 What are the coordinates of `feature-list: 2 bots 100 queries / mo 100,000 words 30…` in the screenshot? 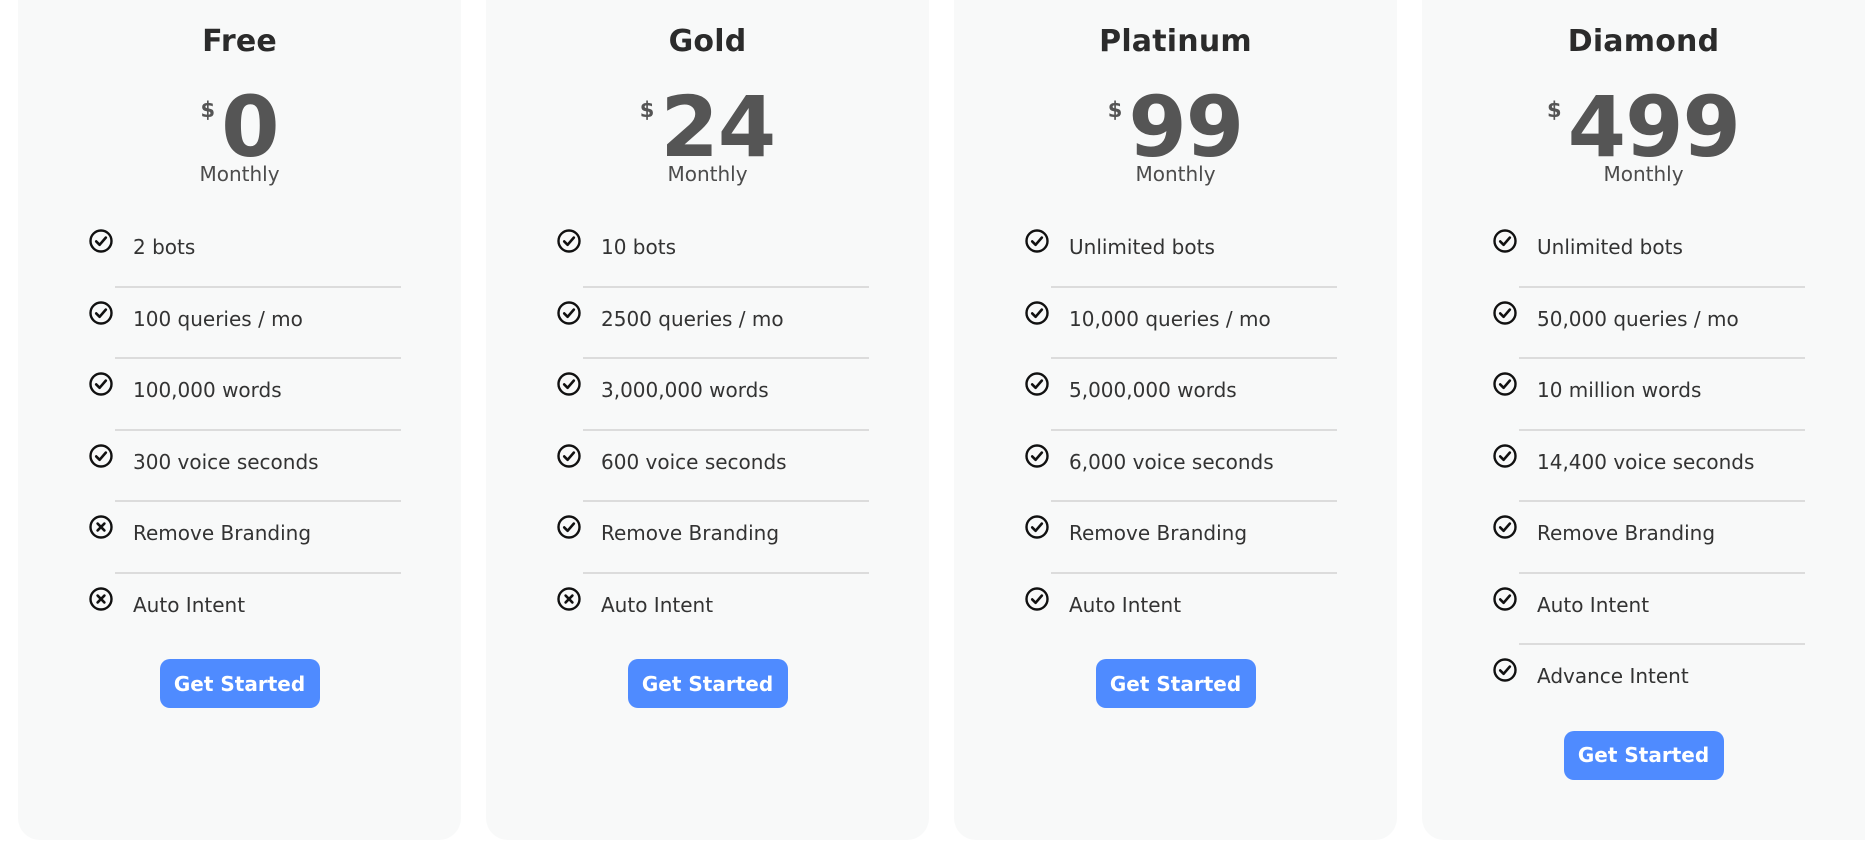 It's located at (239, 430).